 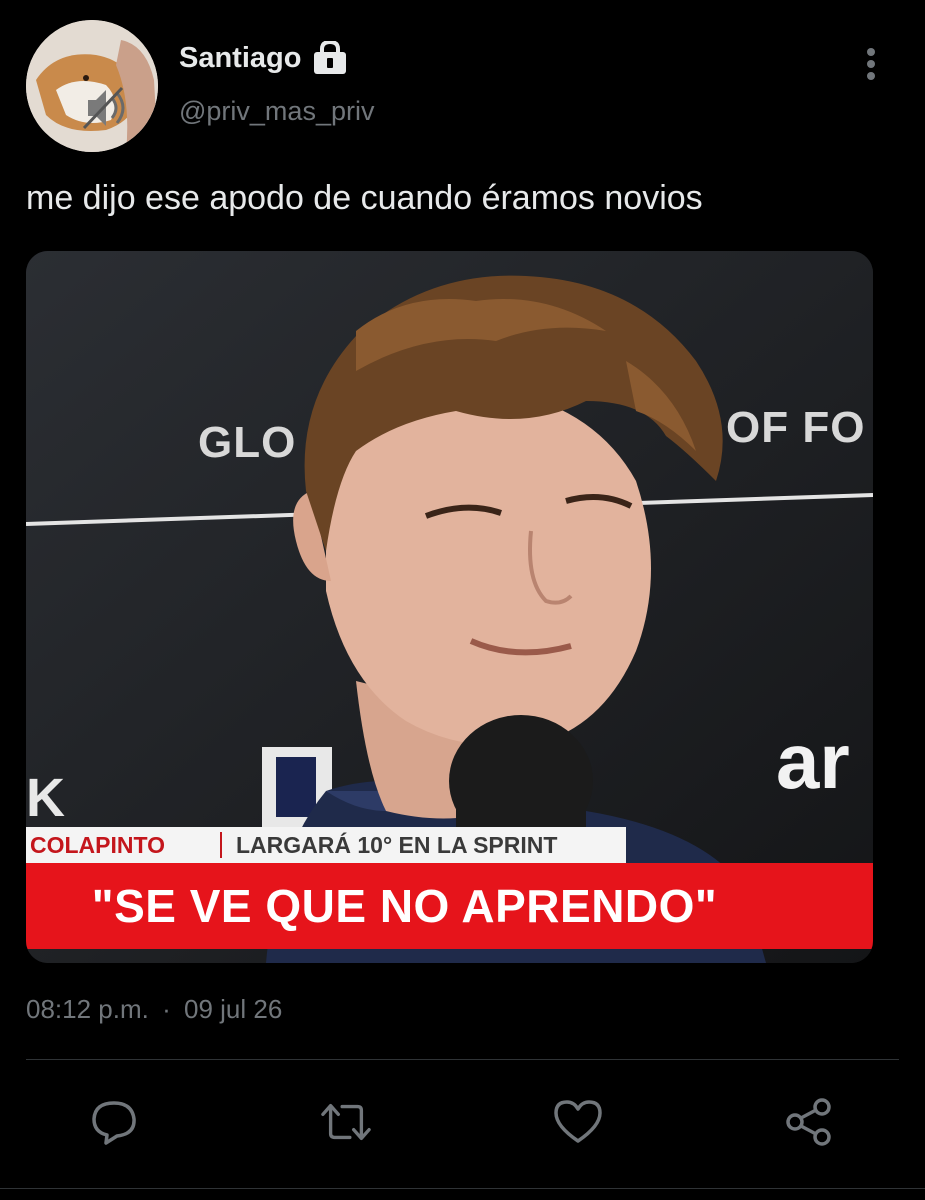 I want to click on lower-third-top-bar: COLAPINTO LARGARÁ 10° EN LA SPRINT, so click(x=326, y=845).